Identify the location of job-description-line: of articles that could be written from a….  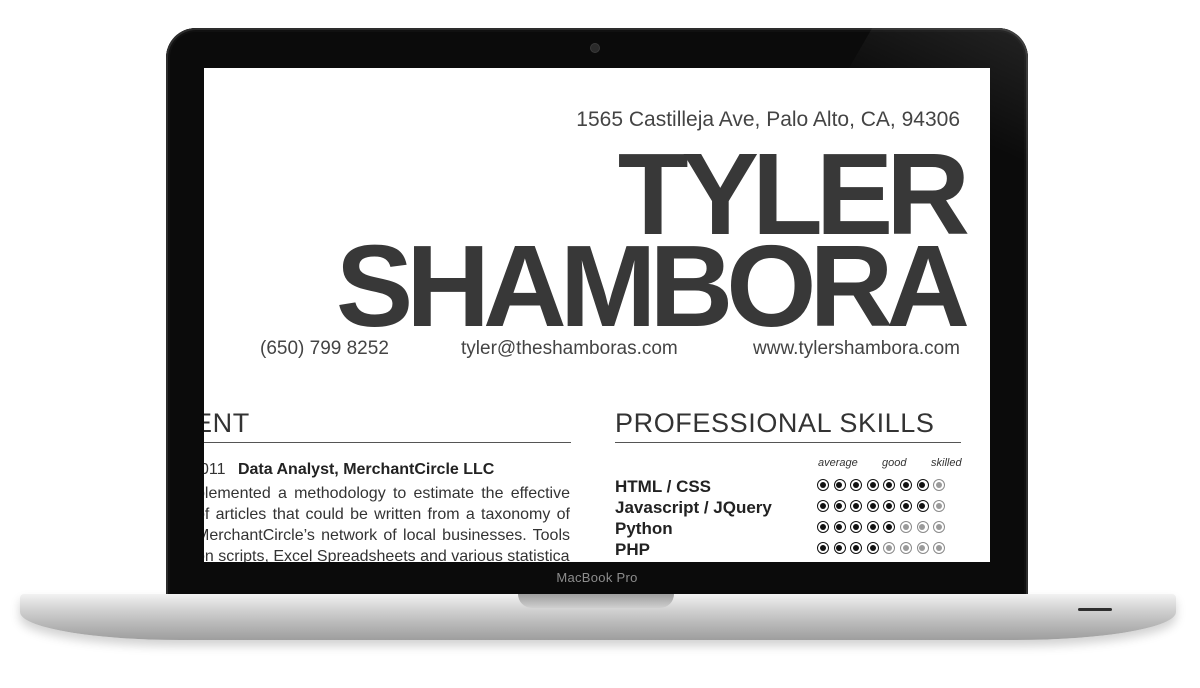
(387, 514).